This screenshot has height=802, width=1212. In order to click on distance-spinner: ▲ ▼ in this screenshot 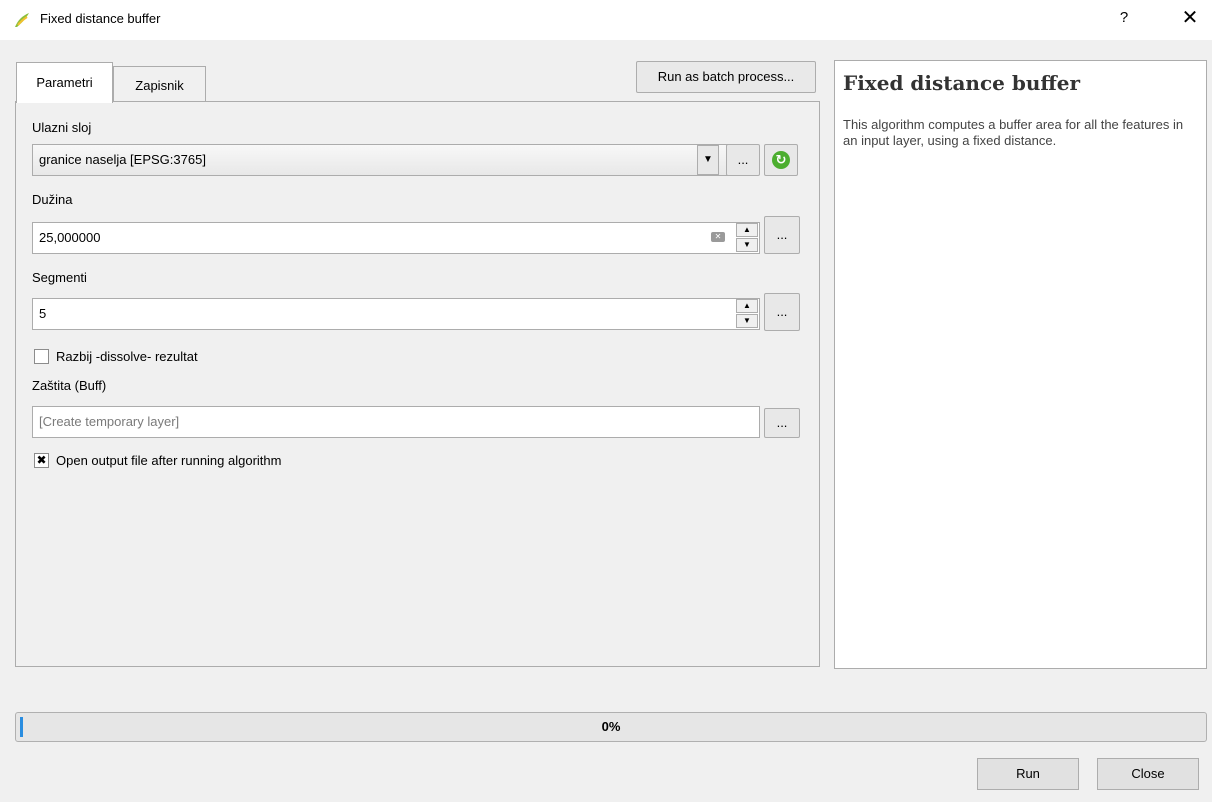, I will do `click(747, 238)`.